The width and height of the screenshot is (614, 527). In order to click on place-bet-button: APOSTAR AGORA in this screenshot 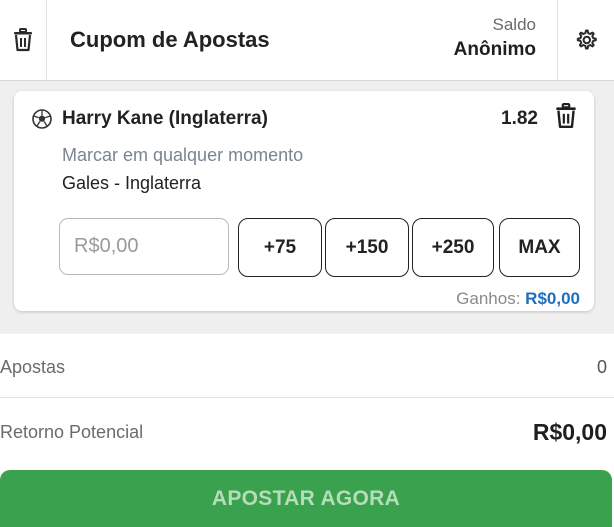, I will do `click(306, 498)`.